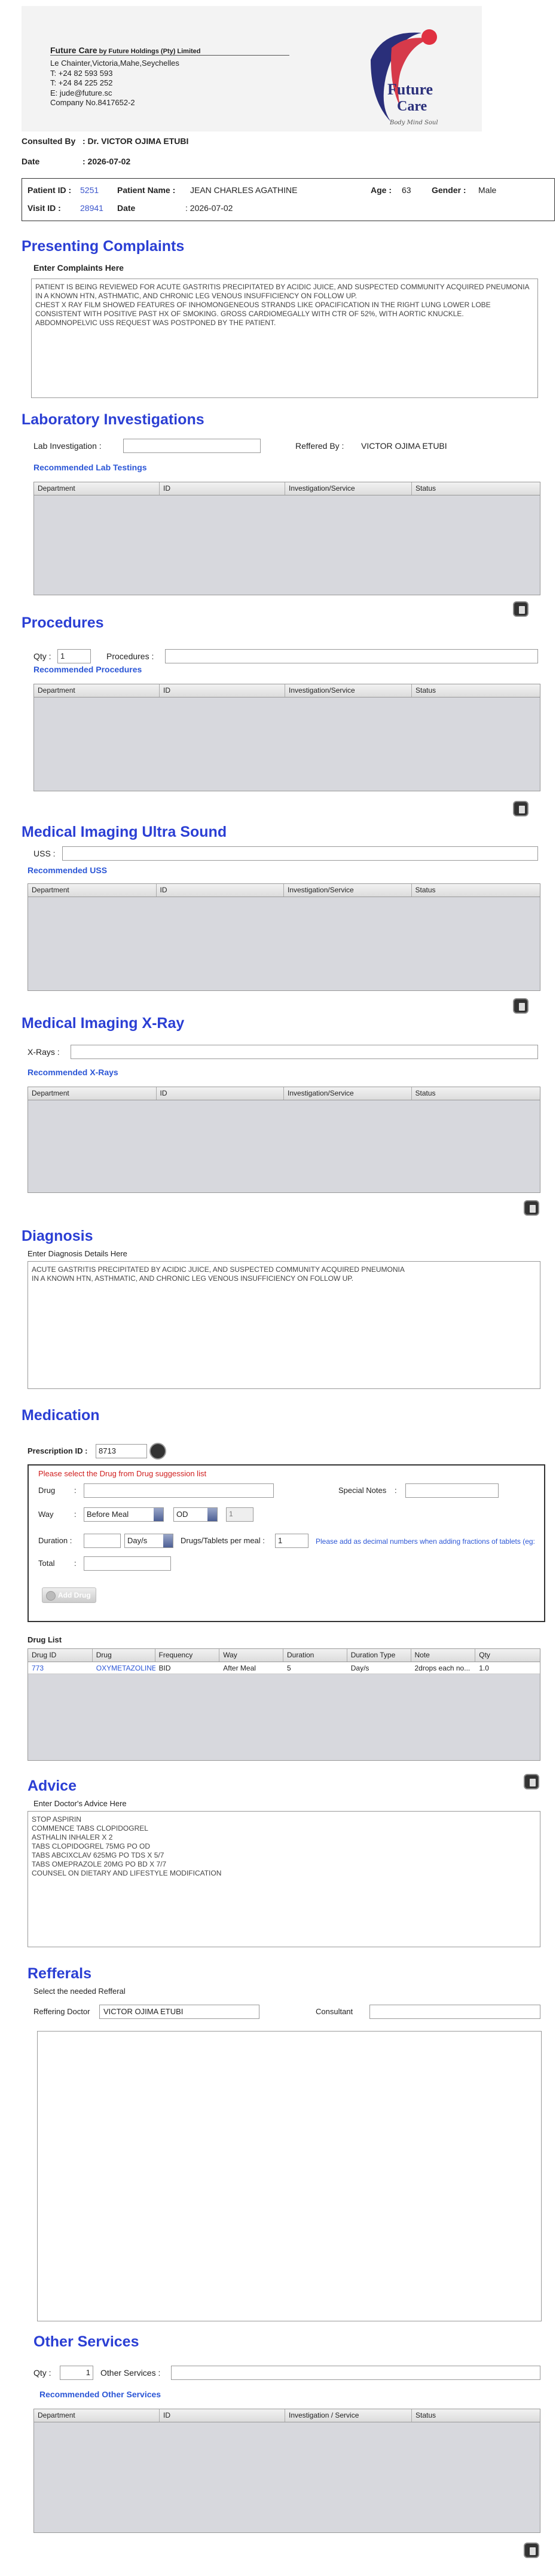 The width and height of the screenshot is (556, 2576). What do you see at coordinates (240, 1668) in the screenshot?
I see `way-cell: After Meal` at bounding box center [240, 1668].